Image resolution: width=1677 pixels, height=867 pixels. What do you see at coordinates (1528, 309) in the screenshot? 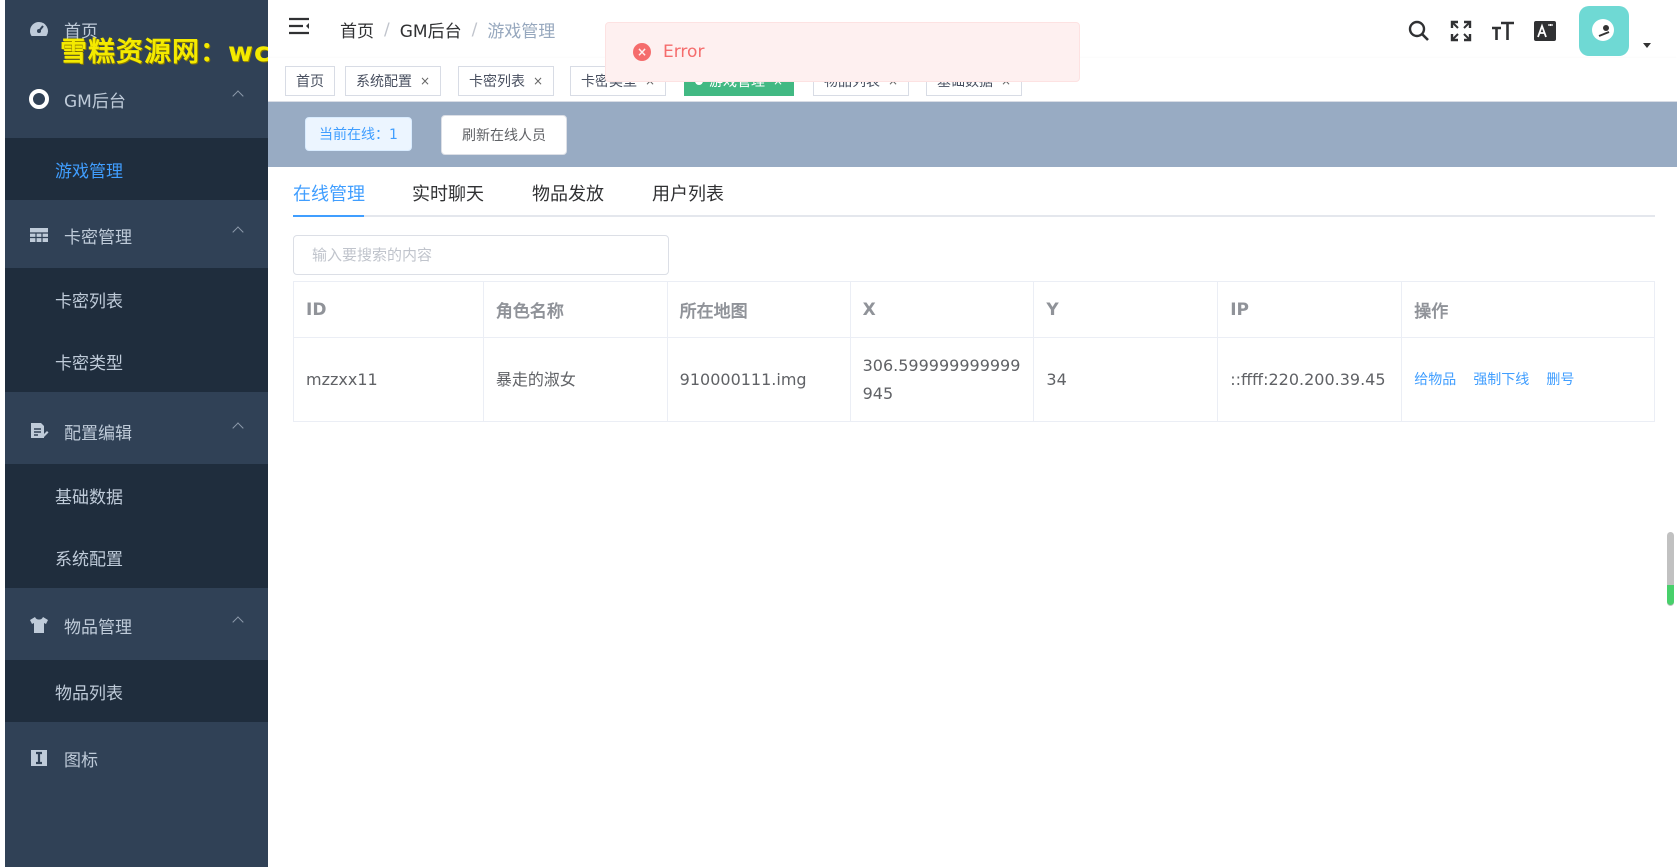
I see `column-header-actions: 操作` at bounding box center [1528, 309].